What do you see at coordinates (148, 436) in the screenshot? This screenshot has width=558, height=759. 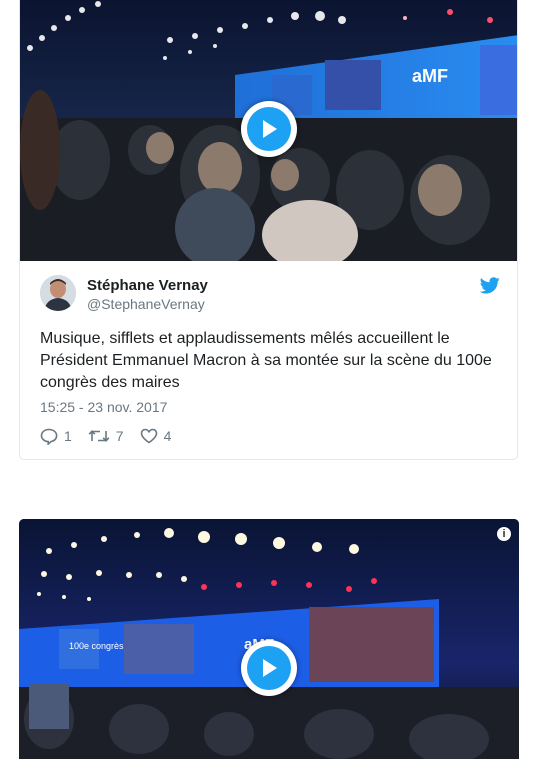 I see `heart-icon` at bounding box center [148, 436].